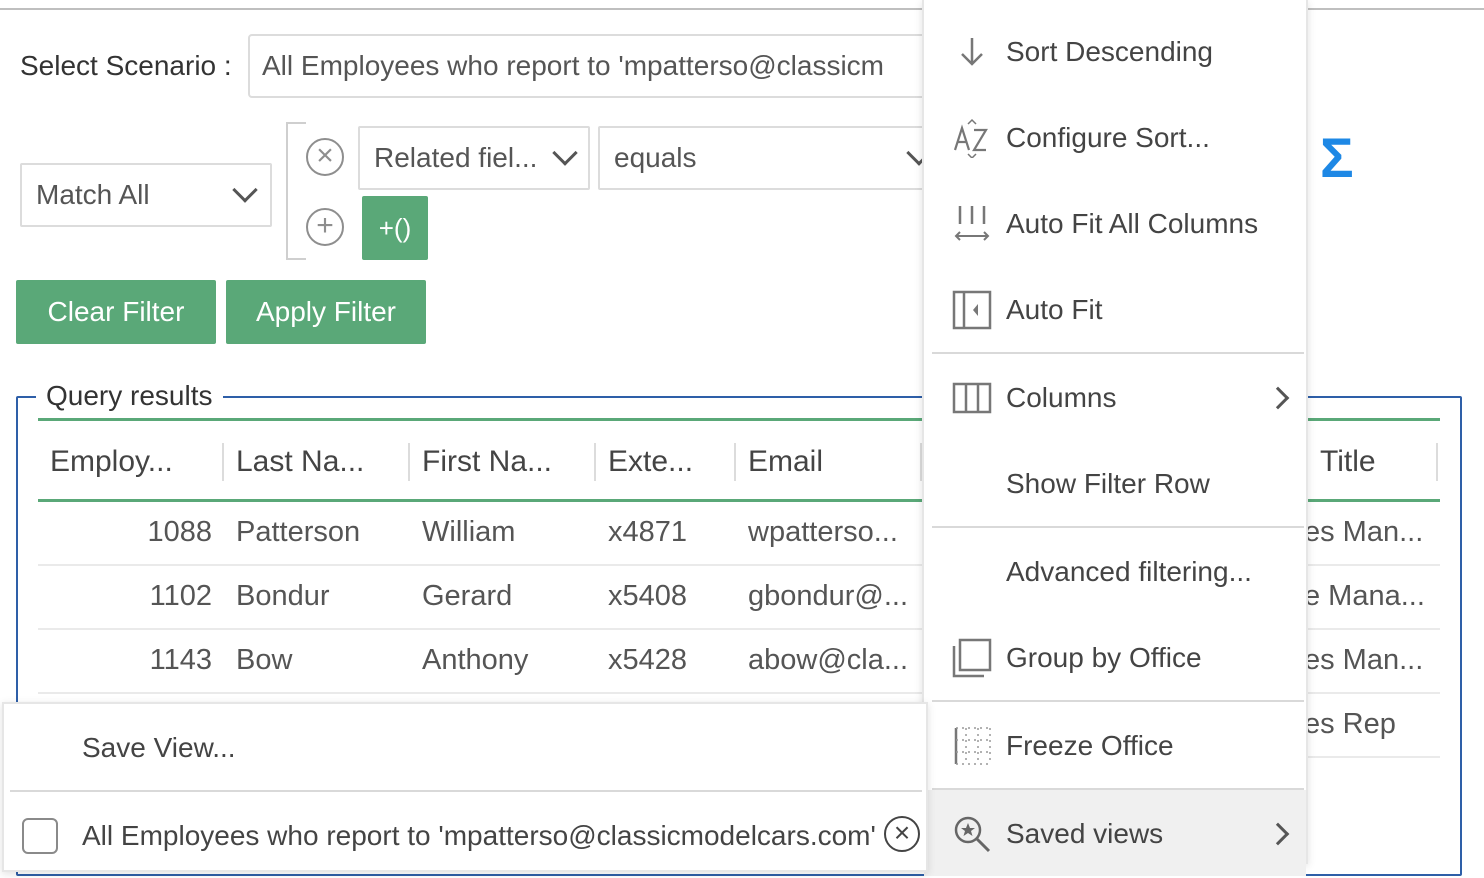  What do you see at coordinates (1090, 745) in the screenshot?
I see `menu-item-label: Freeze Office` at bounding box center [1090, 745].